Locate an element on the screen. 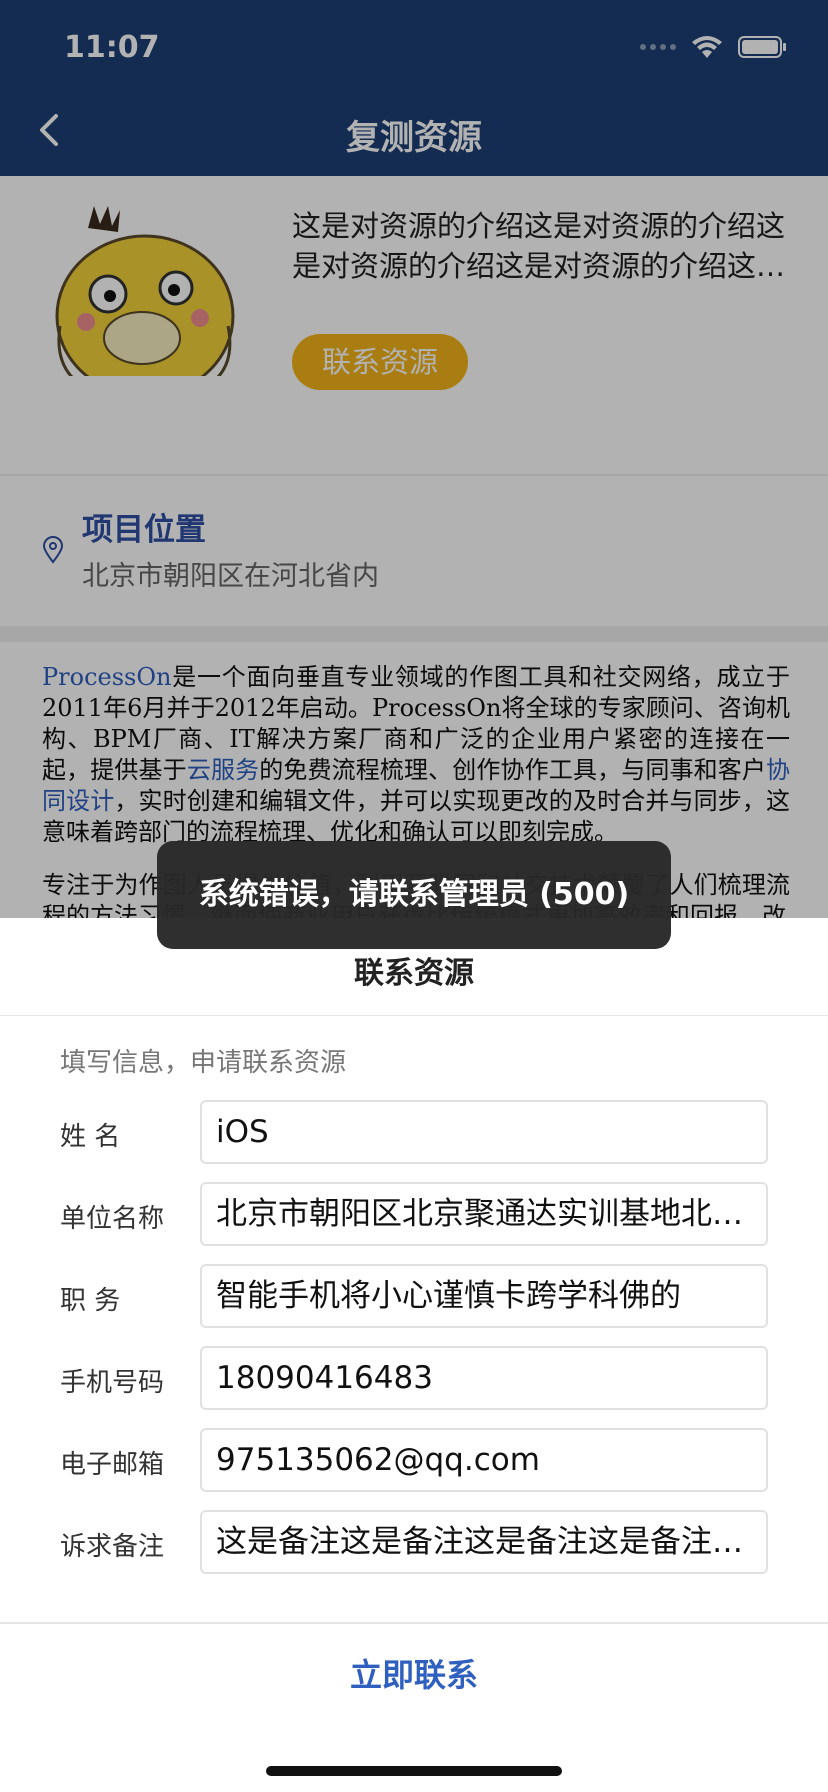 The height and width of the screenshot is (1792, 828). remark-field: 这是备注这是备注这是备注这是备注这是备注 is located at coordinates (484, 1542).